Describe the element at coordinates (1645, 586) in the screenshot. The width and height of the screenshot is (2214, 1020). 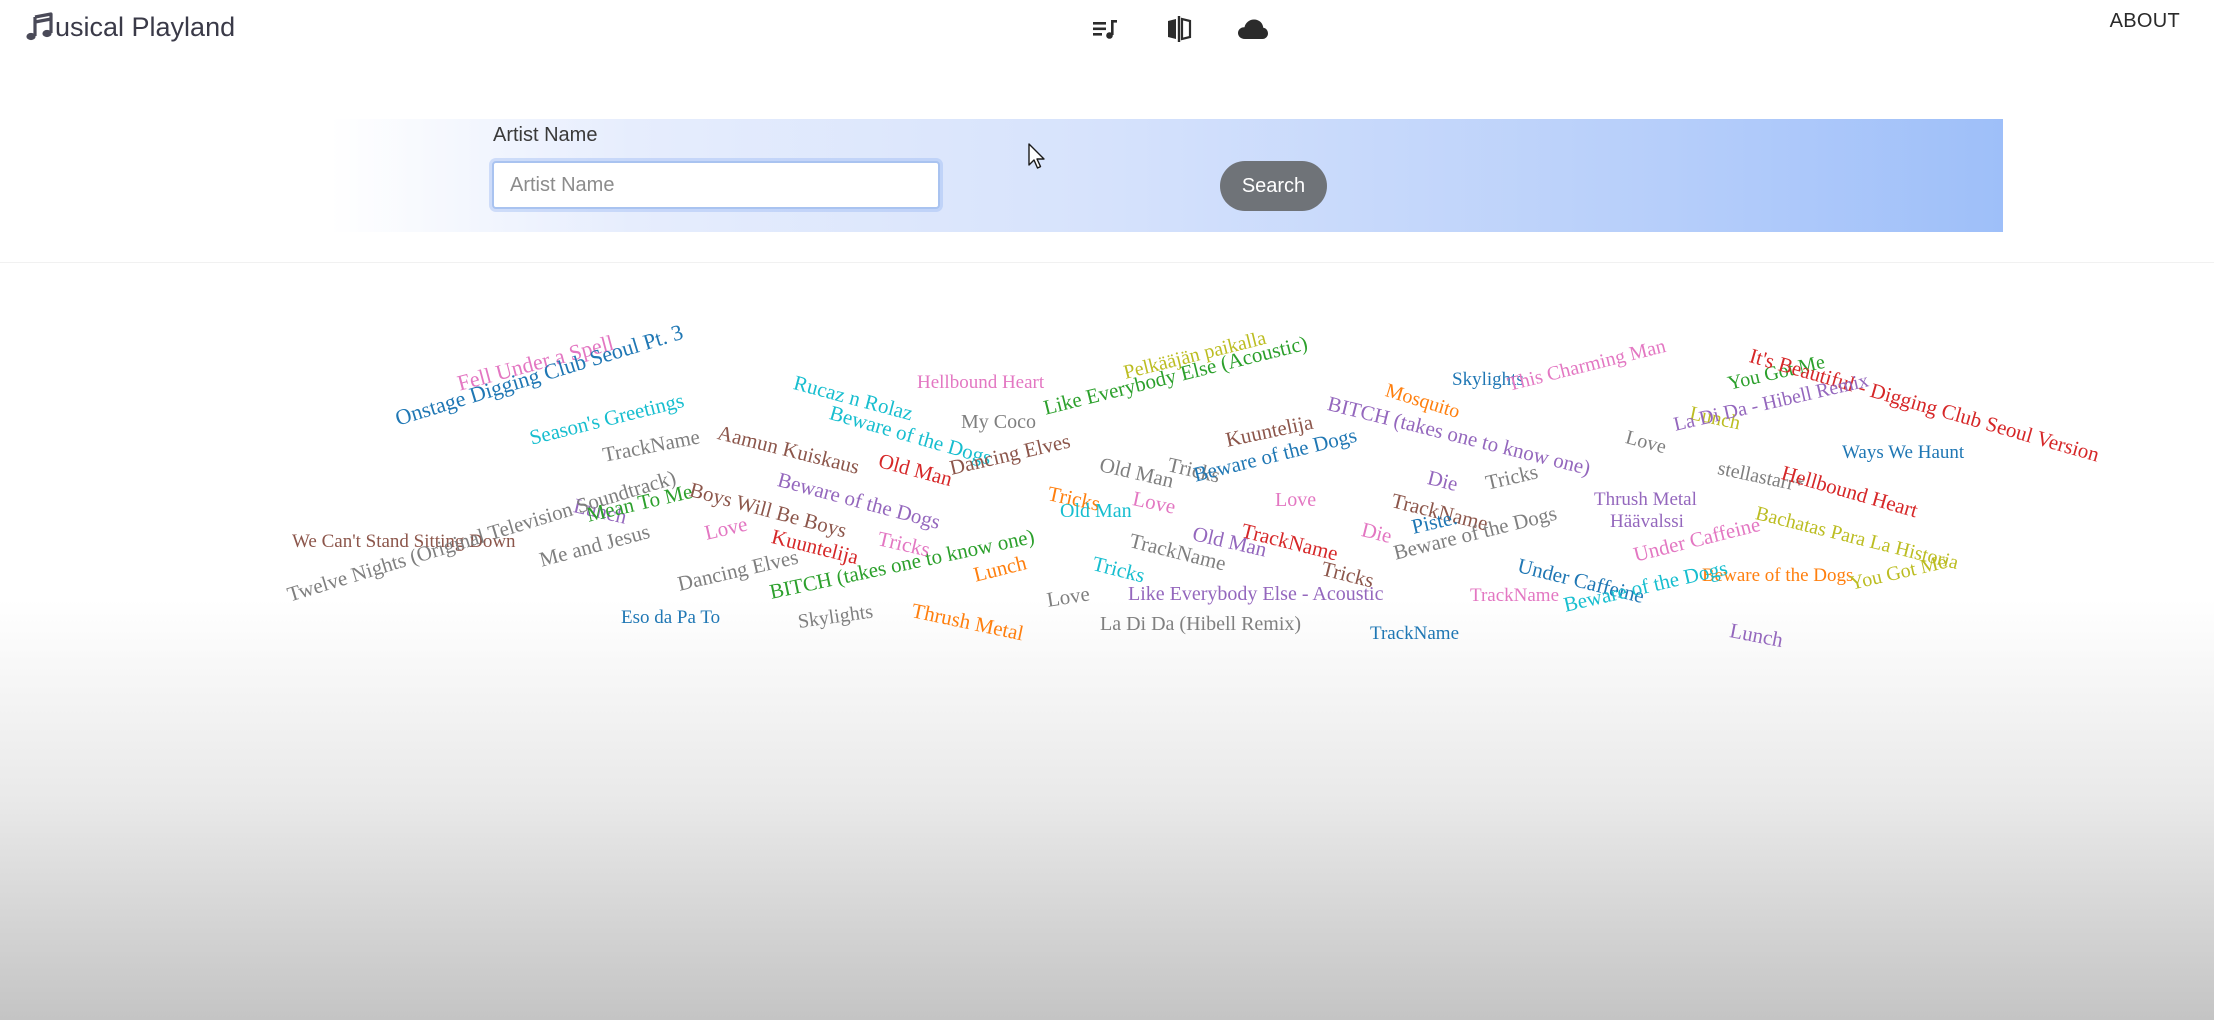
I see `word-cloud-item: Beware of the Dogs` at that location.